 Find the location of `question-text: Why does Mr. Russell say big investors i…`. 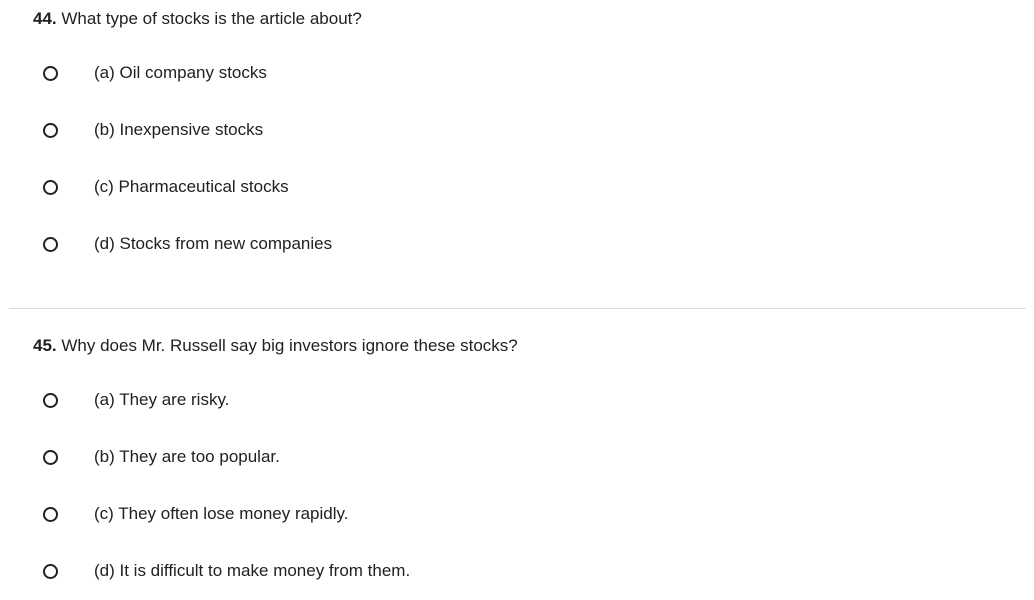

question-text: Why does Mr. Russell say big investors i… is located at coordinates (287, 345).